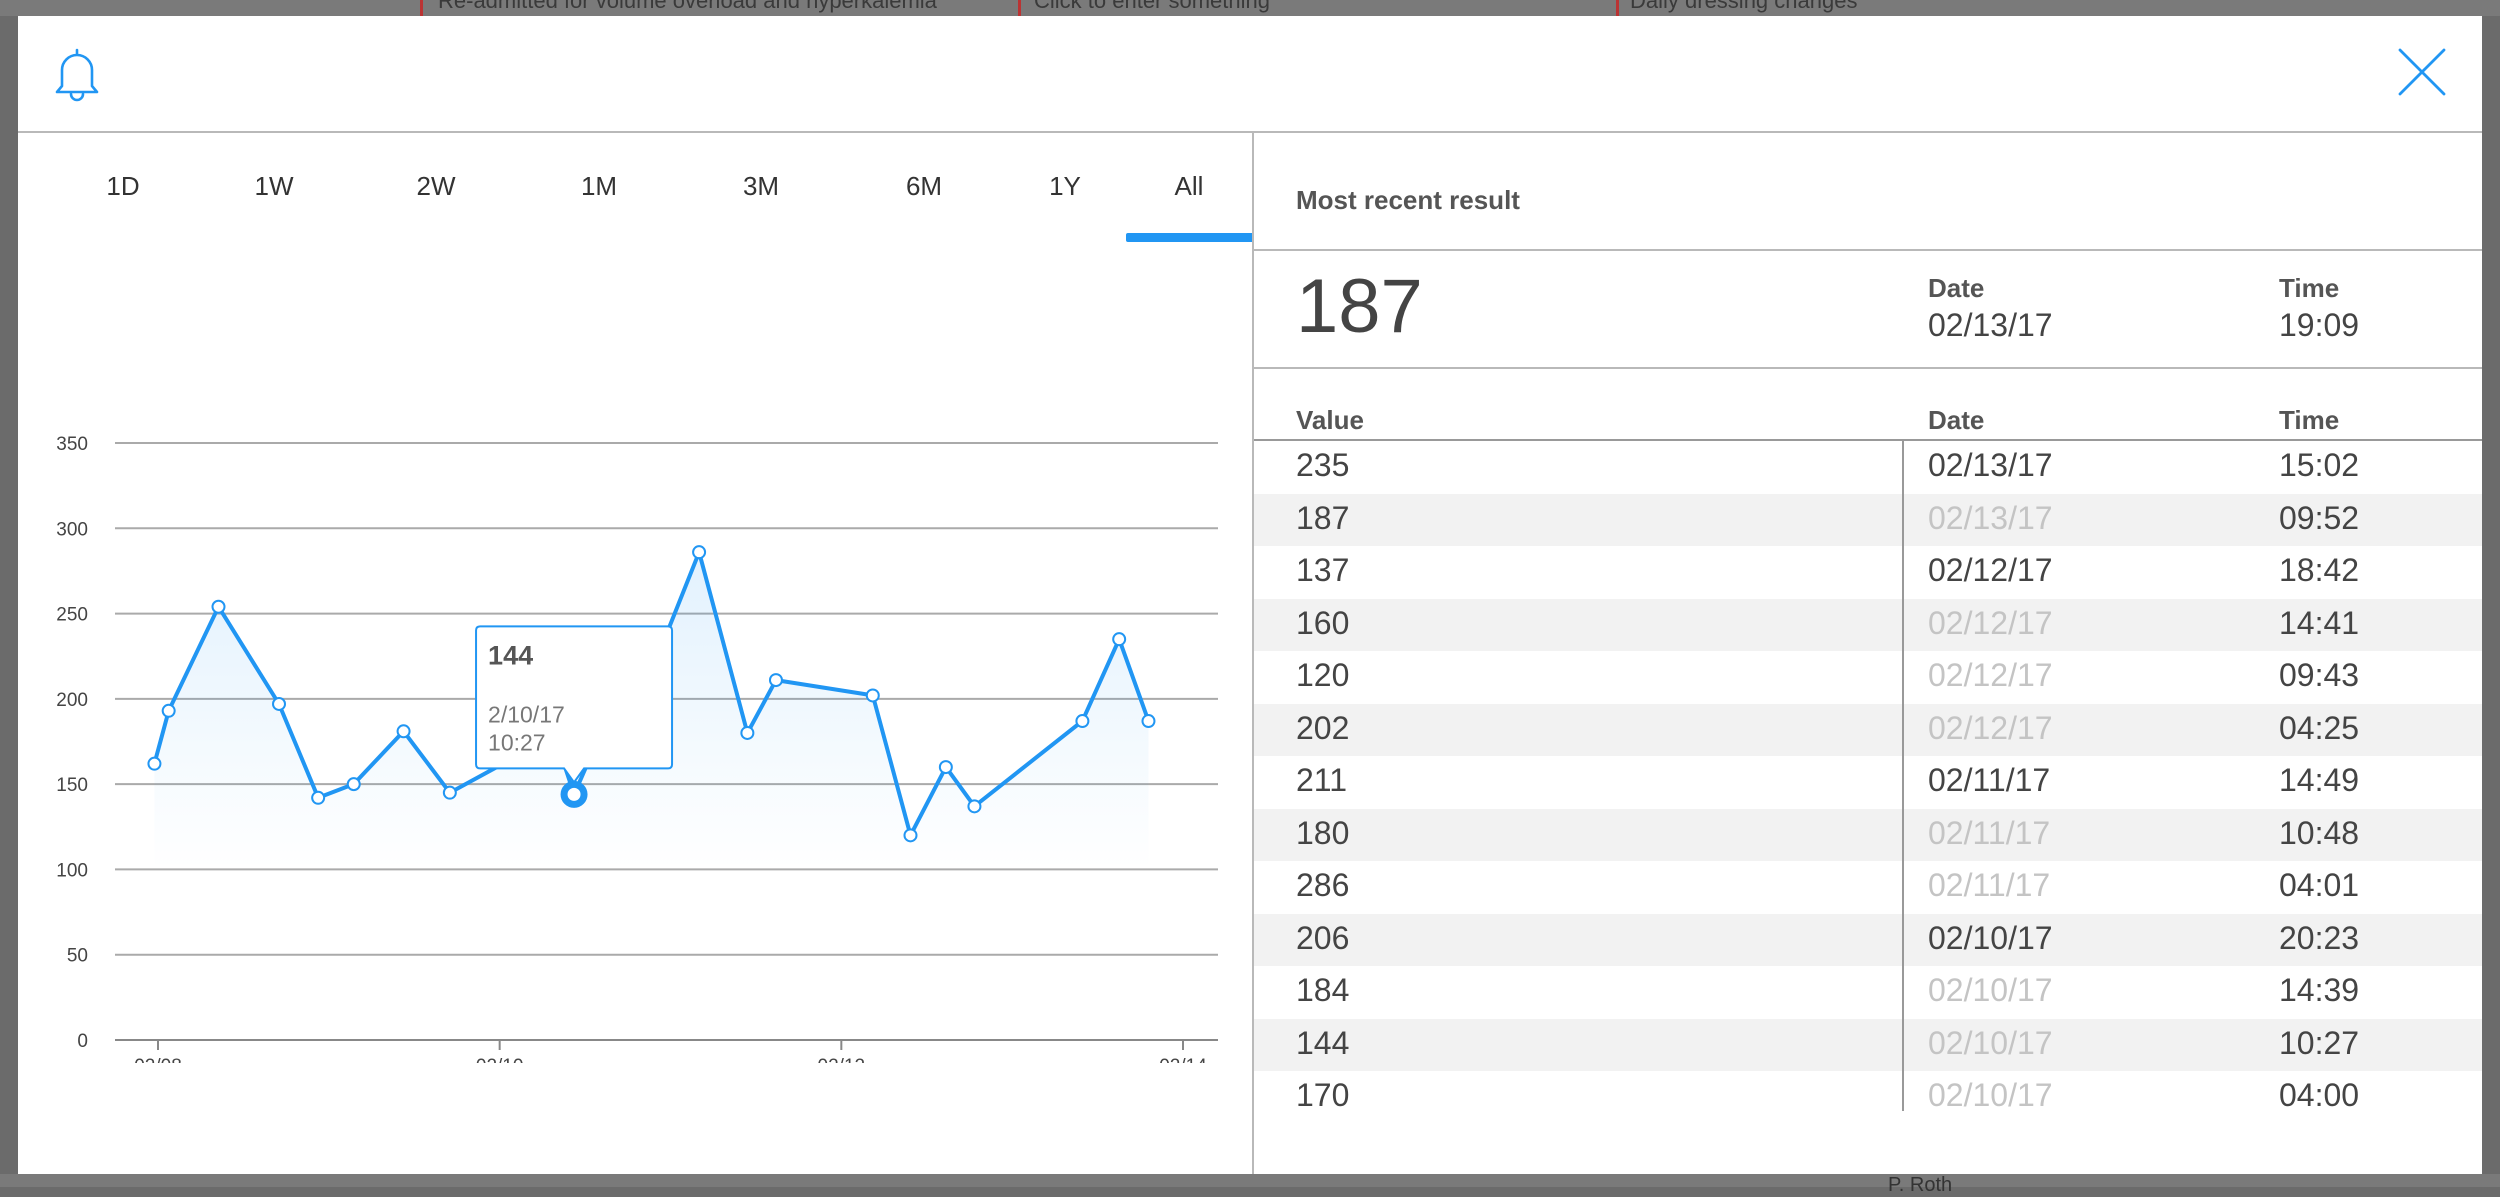  What do you see at coordinates (2319, 1095) in the screenshot?
I see `row-time: 04:00` at bounding box center [2319, 1095].